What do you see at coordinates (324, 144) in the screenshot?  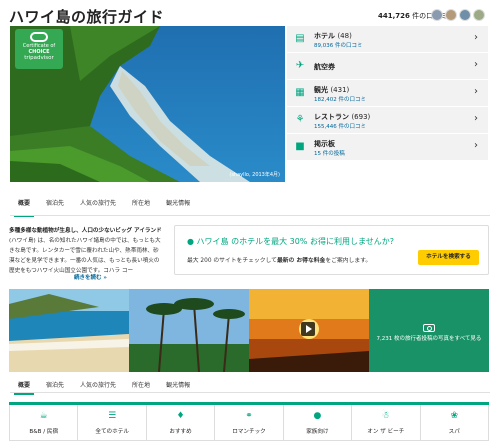 I see `category-label: 掲示板` at bounding box center [324, 144].